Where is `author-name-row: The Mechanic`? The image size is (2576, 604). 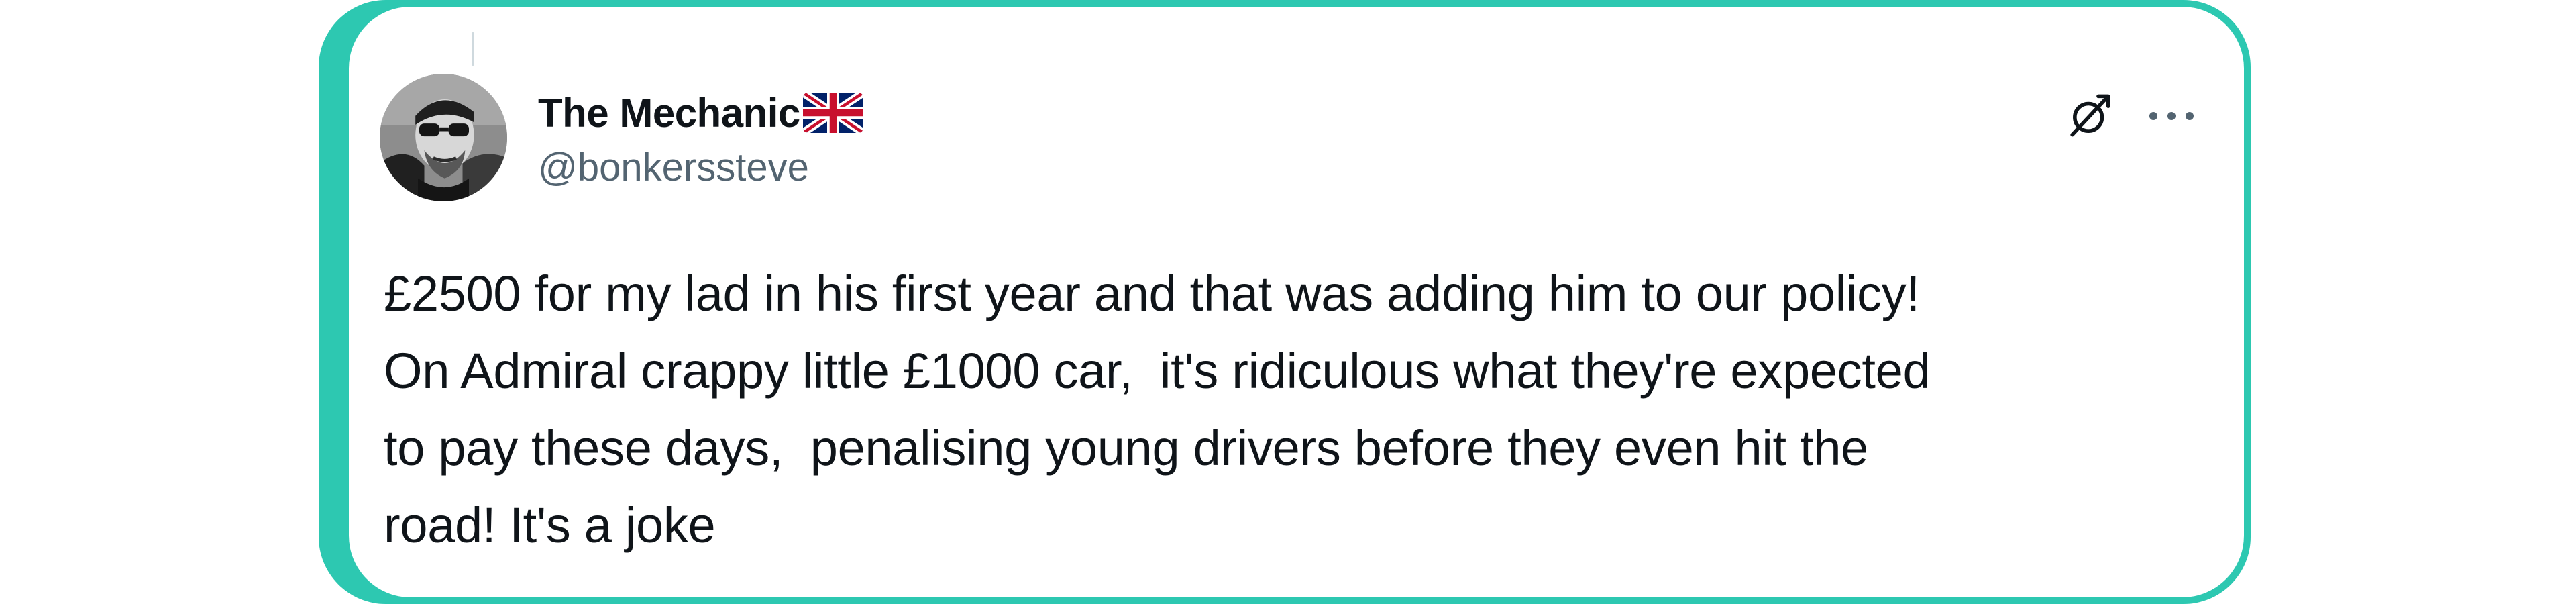
author-name-row: The Mechanic is located at coordinates (700, 113).